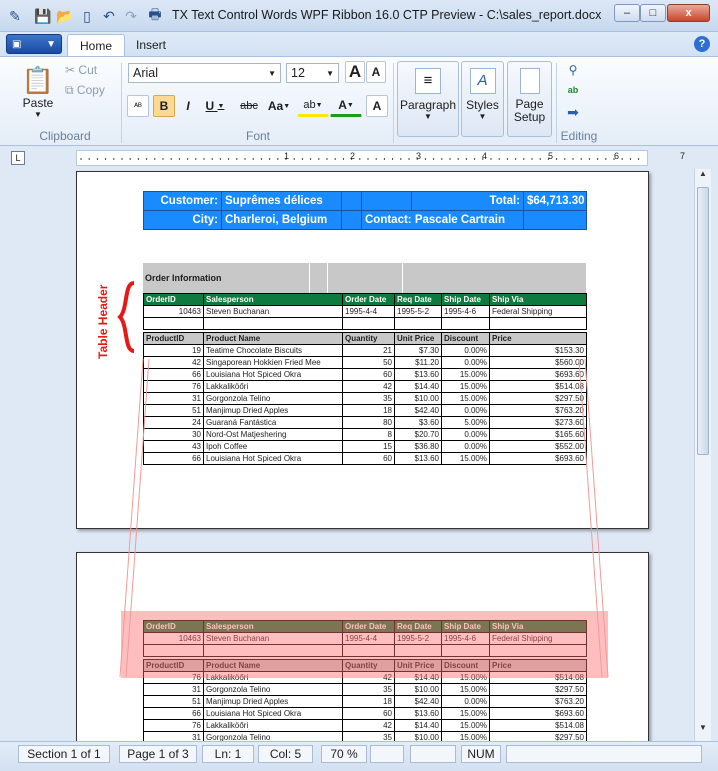 Image resolution: width=718 pixels, height=771 pixels. What do you see at coordinates (70, 70) in the screenshot?
I see `scissors-icon: ✂` at bounding box center [70, 70].